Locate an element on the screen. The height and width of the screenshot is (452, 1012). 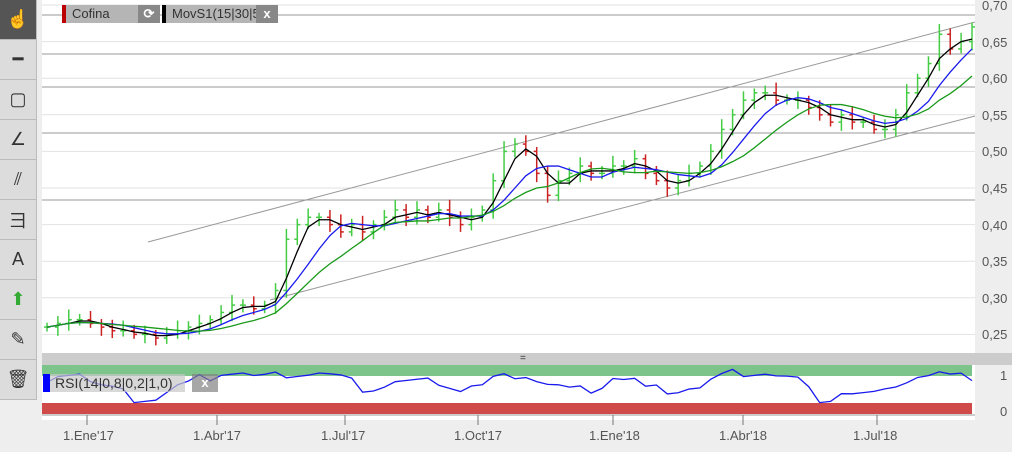
symbol-legend: Cofina ⟳ is located at coordinates (111, 14).